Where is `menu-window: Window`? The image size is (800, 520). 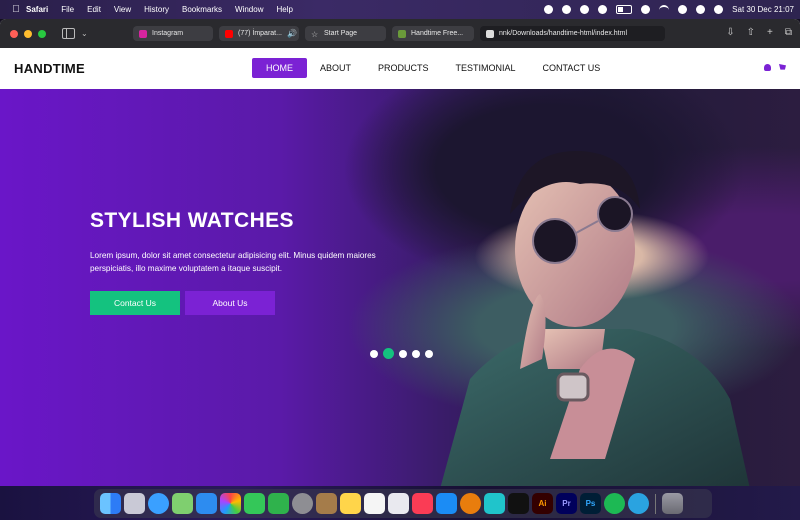 menu-window: Window is located at coordinates (249, 9).